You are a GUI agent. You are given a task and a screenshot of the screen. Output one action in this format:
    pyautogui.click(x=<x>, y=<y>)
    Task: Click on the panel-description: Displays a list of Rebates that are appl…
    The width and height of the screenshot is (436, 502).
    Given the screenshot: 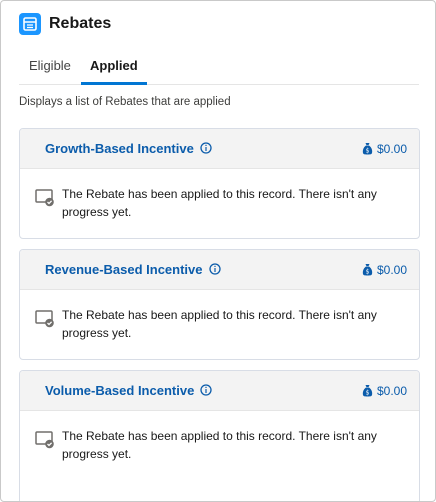 What is the action you would take?
    pyautogui.click(x=125, y=102)
    